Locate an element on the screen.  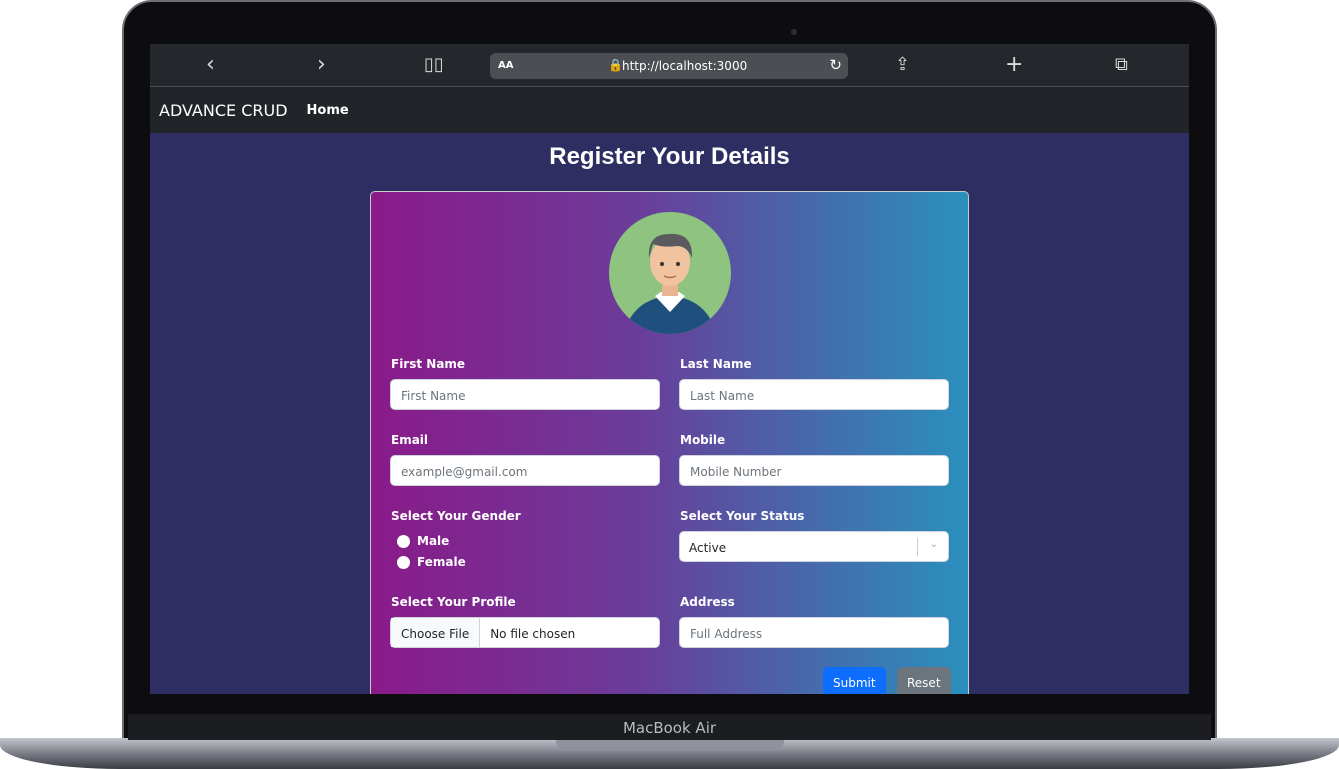
radio-label: Male is located at coordinates (433, 541).